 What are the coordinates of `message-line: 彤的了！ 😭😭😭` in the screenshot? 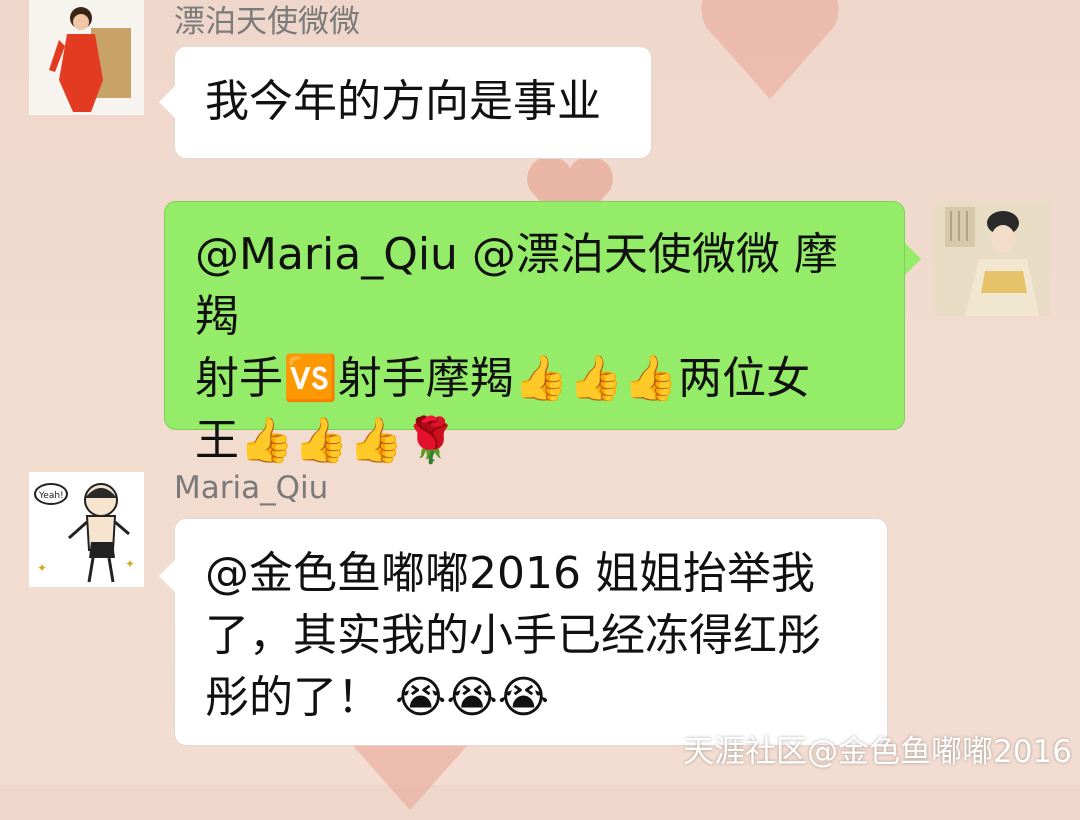 It's located at (377, 697).